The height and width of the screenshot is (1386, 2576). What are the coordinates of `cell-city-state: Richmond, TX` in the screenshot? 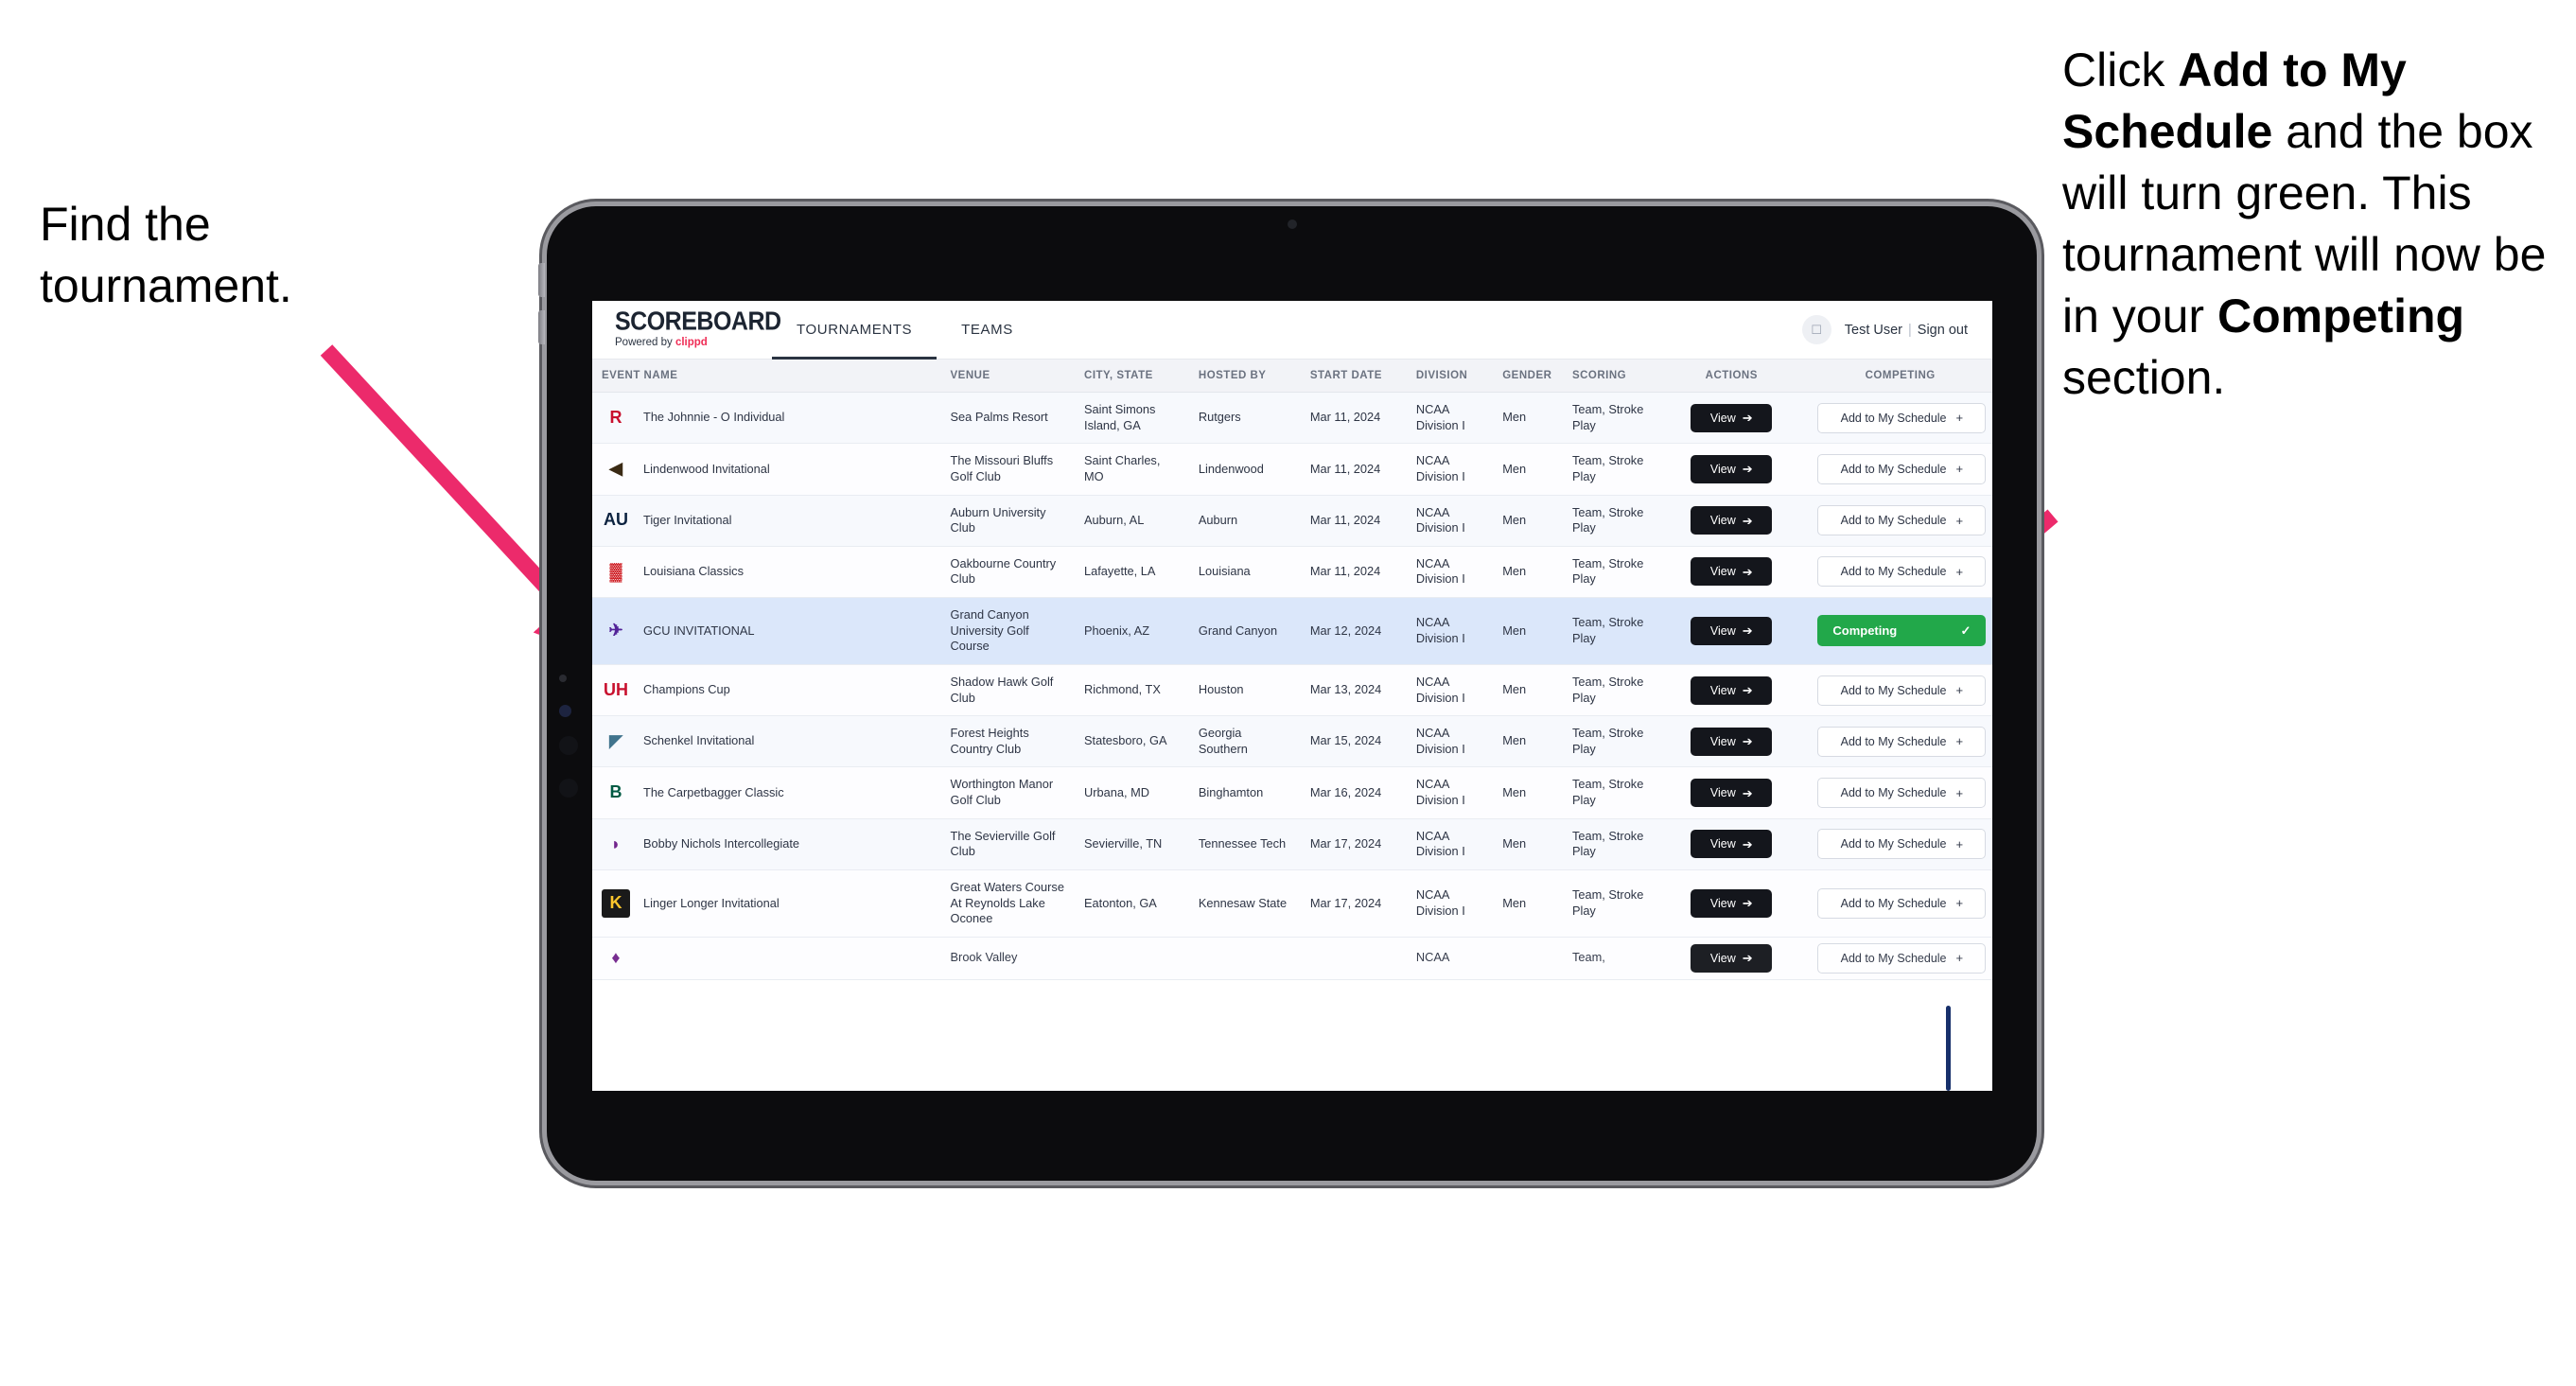 It's located at (1132, 690).